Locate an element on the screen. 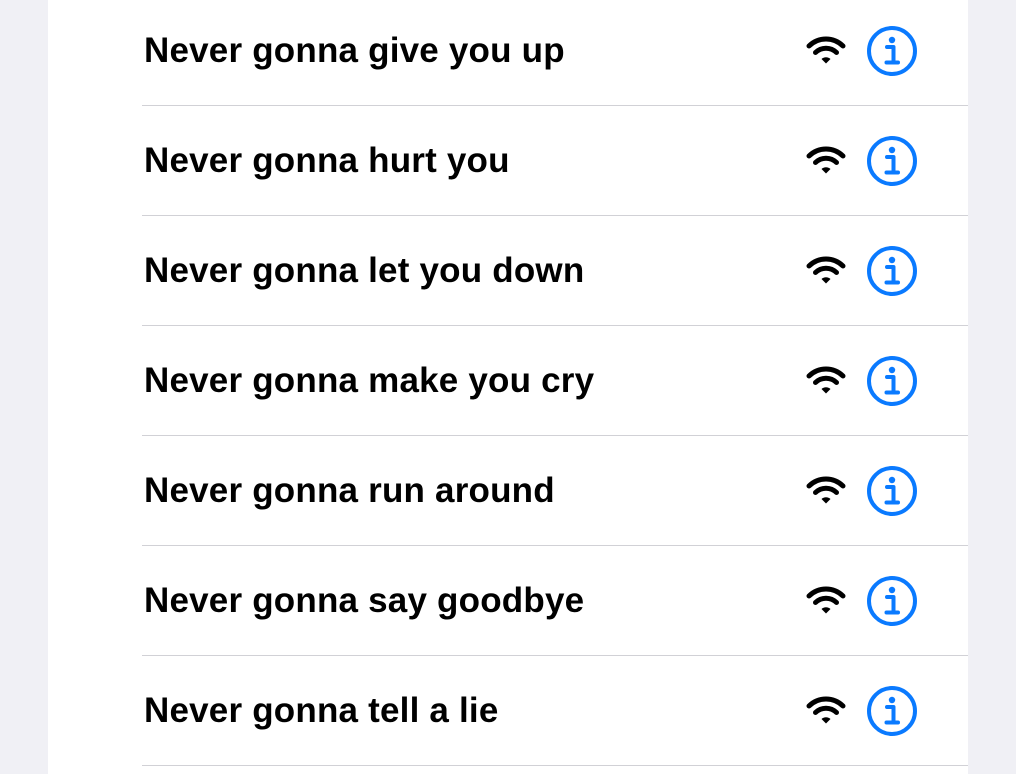 The height and width of the screenshot is (774, 1016). network-row: Never gonna run around is located at coordinates (508, 491).